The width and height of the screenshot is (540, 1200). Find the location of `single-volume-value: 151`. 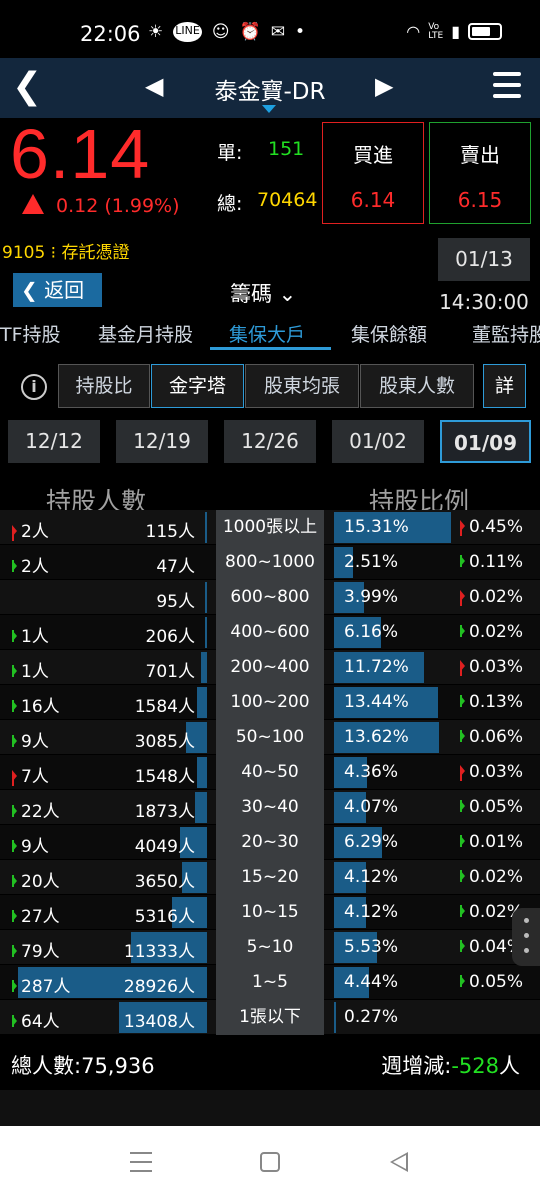

single-volume-value: 151 is located at coordinates (286, 149).